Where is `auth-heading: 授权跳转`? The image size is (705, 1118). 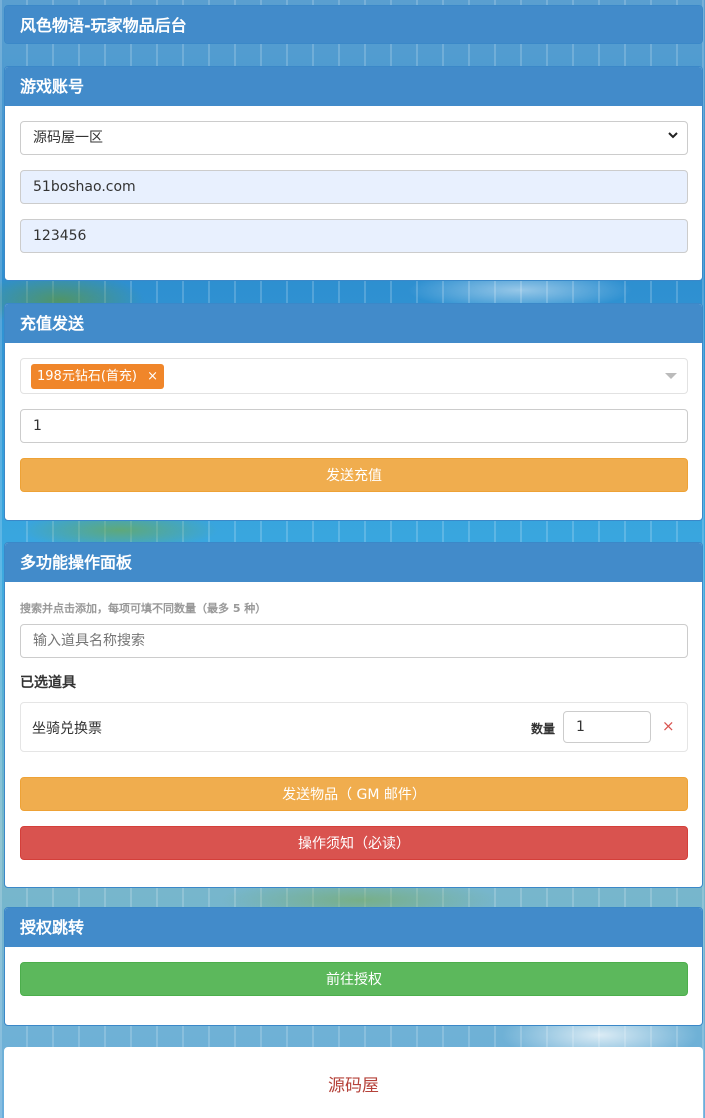
auth-heading: 授权跳转 is located at coordinates (353, 927).